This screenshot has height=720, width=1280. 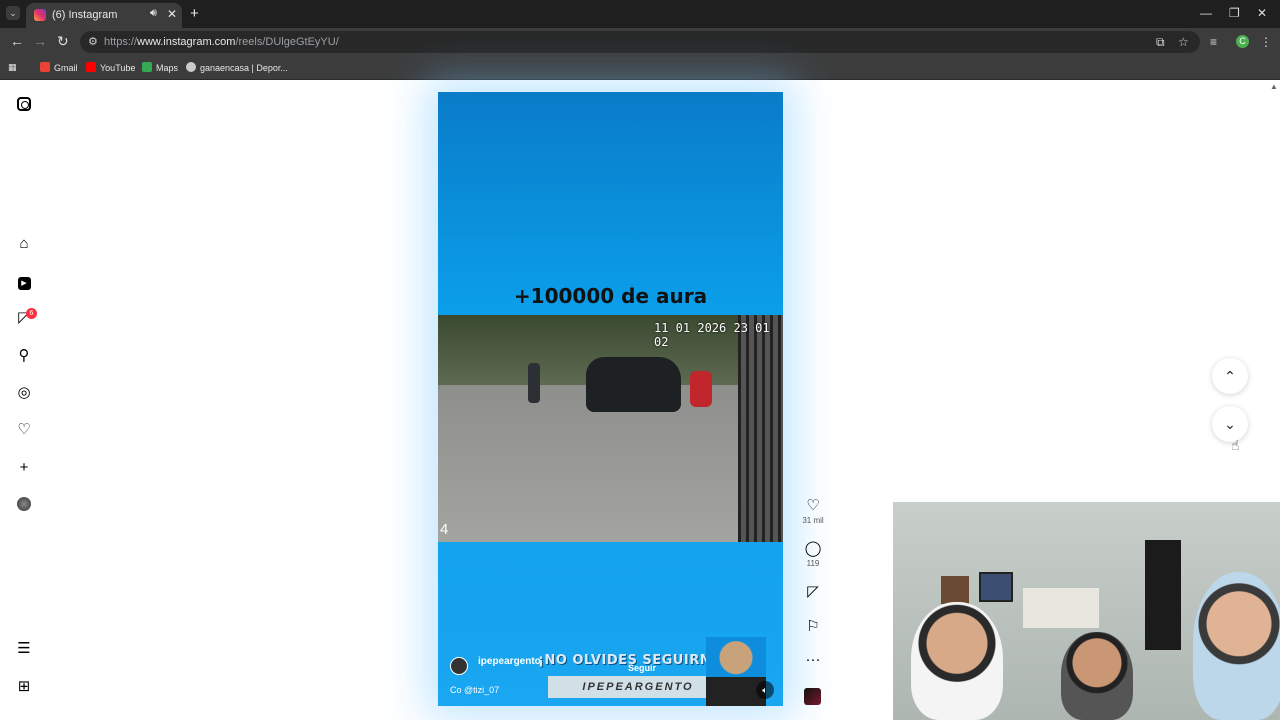 What do you see at coordinates (1206, 13) in the screenshot?
I see `minimize-icon: —` at bounding box center [1206, 13].